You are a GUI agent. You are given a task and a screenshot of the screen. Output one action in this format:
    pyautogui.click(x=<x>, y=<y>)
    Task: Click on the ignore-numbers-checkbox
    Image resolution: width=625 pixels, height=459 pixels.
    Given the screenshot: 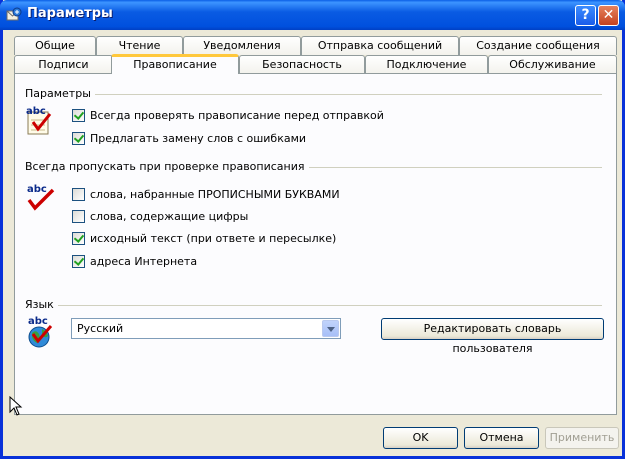 What is the action you would take?
    pyautogui.click(x=78, y=216)
    